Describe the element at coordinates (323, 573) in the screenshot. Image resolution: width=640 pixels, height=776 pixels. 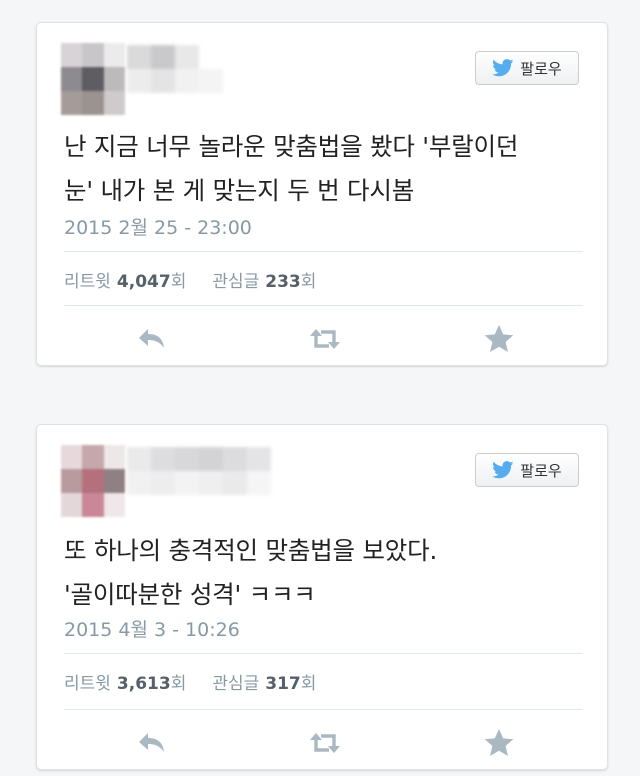
I see `tweet-text: 또 하나의 충격적인 맞춤법을 보았다. '골이따분한 성격' ㅋㅋㅋ` at that location.